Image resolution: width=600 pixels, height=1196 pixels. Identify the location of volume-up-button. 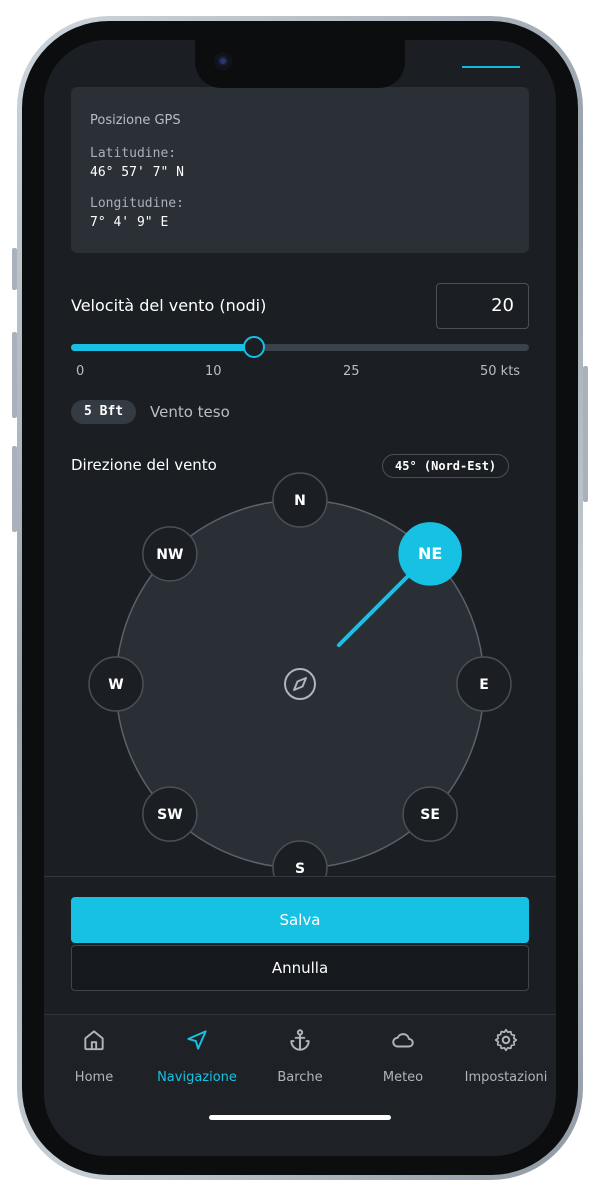
(14, 375).